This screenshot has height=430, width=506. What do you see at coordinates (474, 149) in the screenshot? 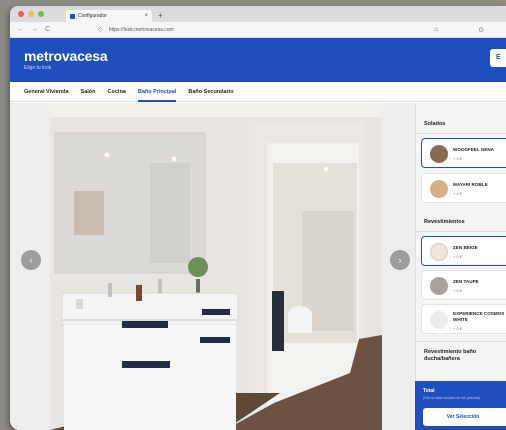
I see `option-name: WOODFEEL GENA` at bounding box center [474, 149].